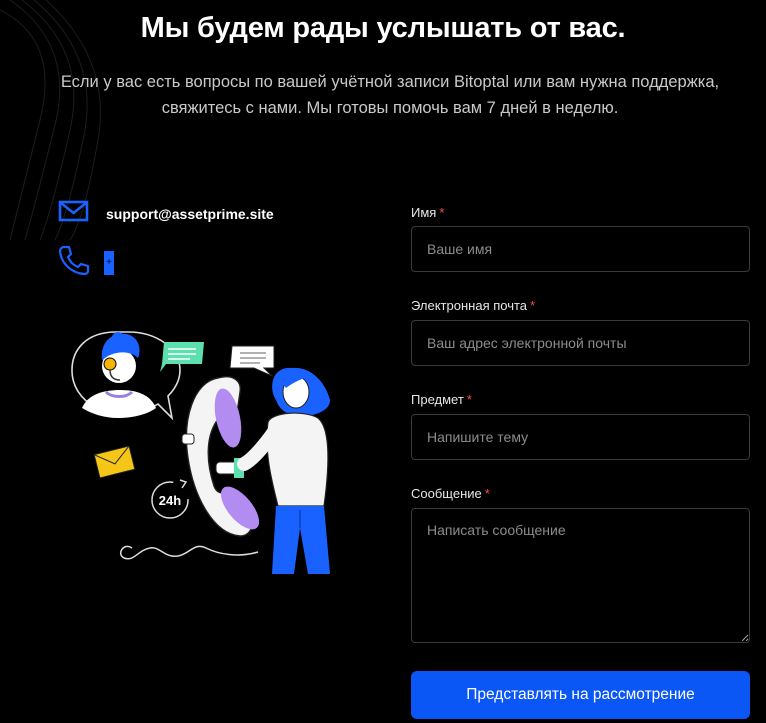 This screenshot has width=766, height=723. I want to click on contact-phone-row: +, so click(86, 262).